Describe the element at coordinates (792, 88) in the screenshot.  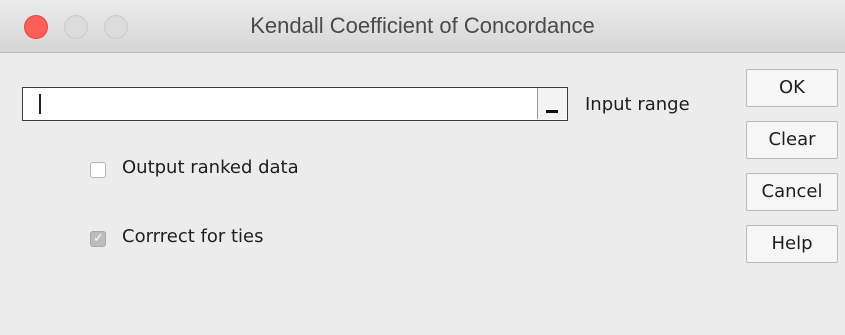
I see `ok-button: OK` at that location.